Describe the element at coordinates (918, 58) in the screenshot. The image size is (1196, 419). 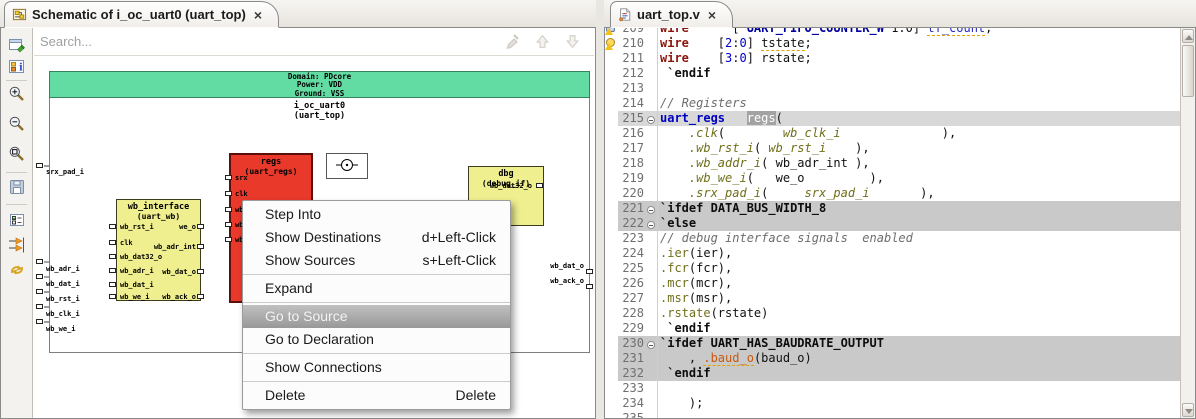
I see `code-text: wire [3:0] rstate;` at that location.